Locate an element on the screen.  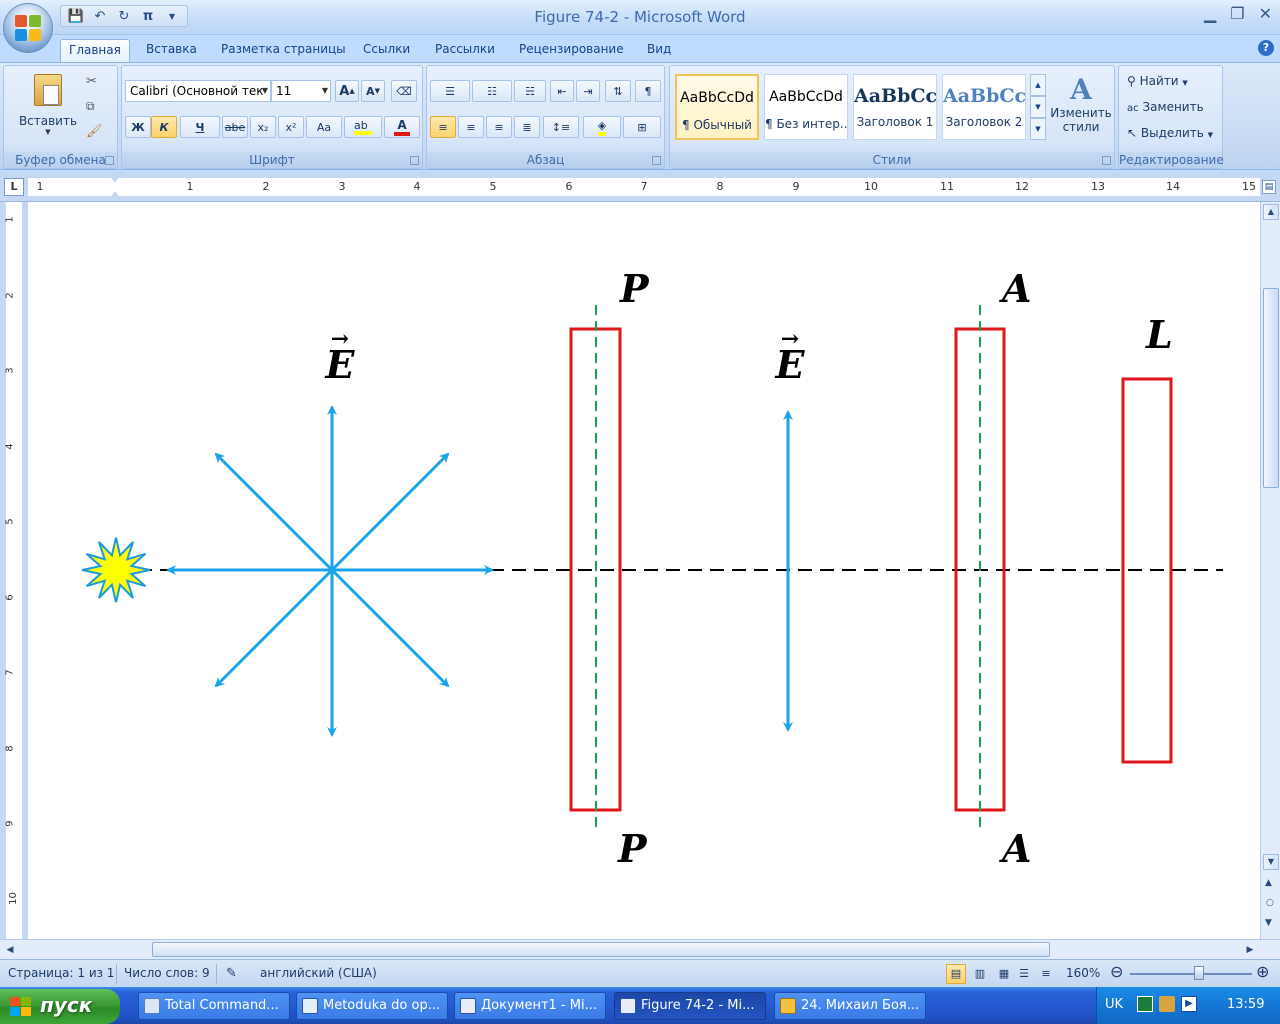
align-center-button: ≡ is located at coordinates (471, 127).